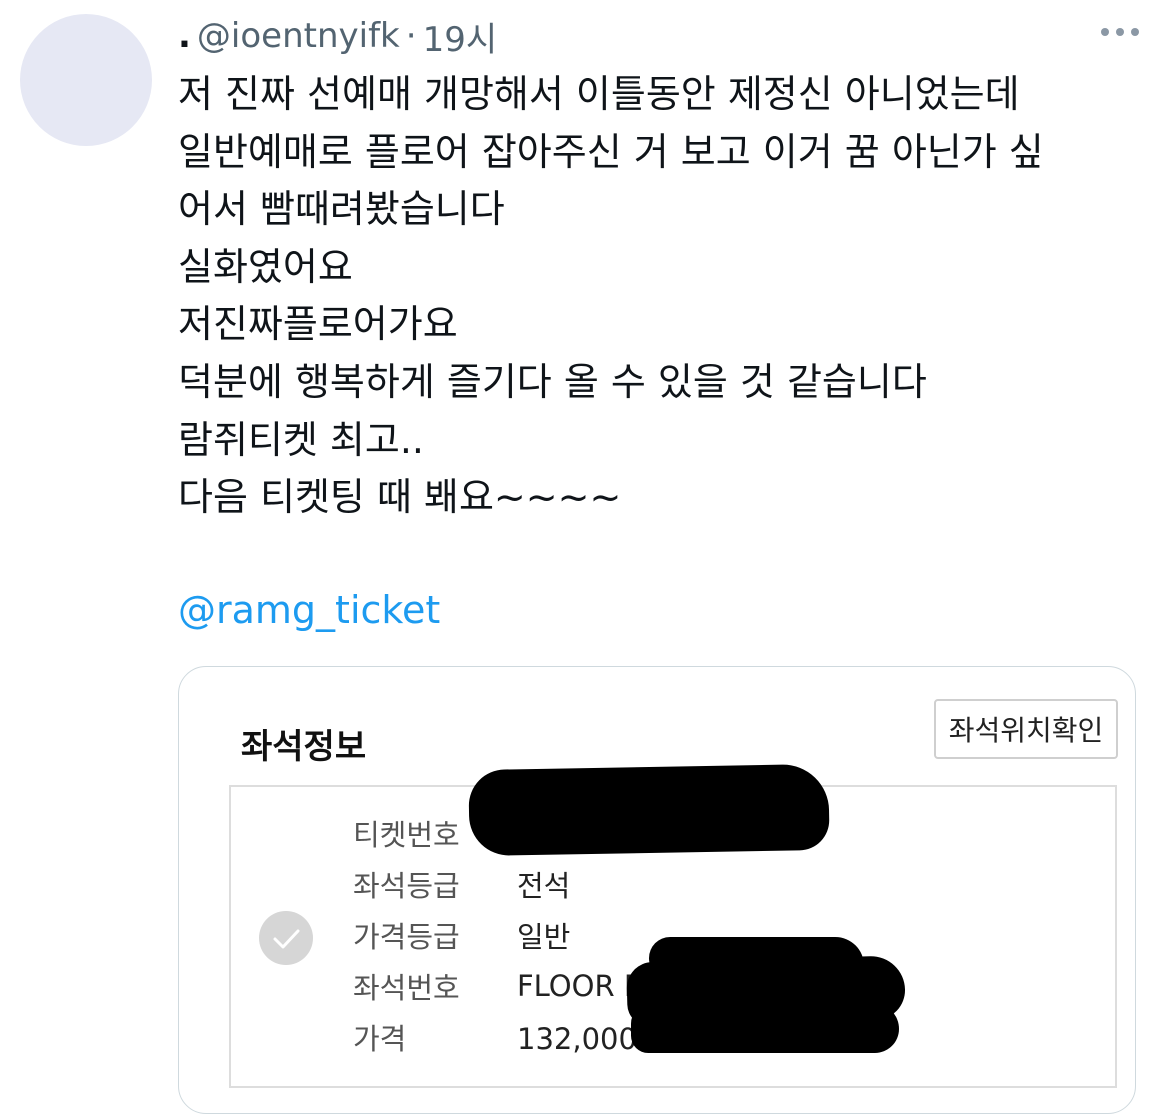  Describe the element at coordinates (544, 936) in the screenshot. I see `info-value: 일반` at that location.